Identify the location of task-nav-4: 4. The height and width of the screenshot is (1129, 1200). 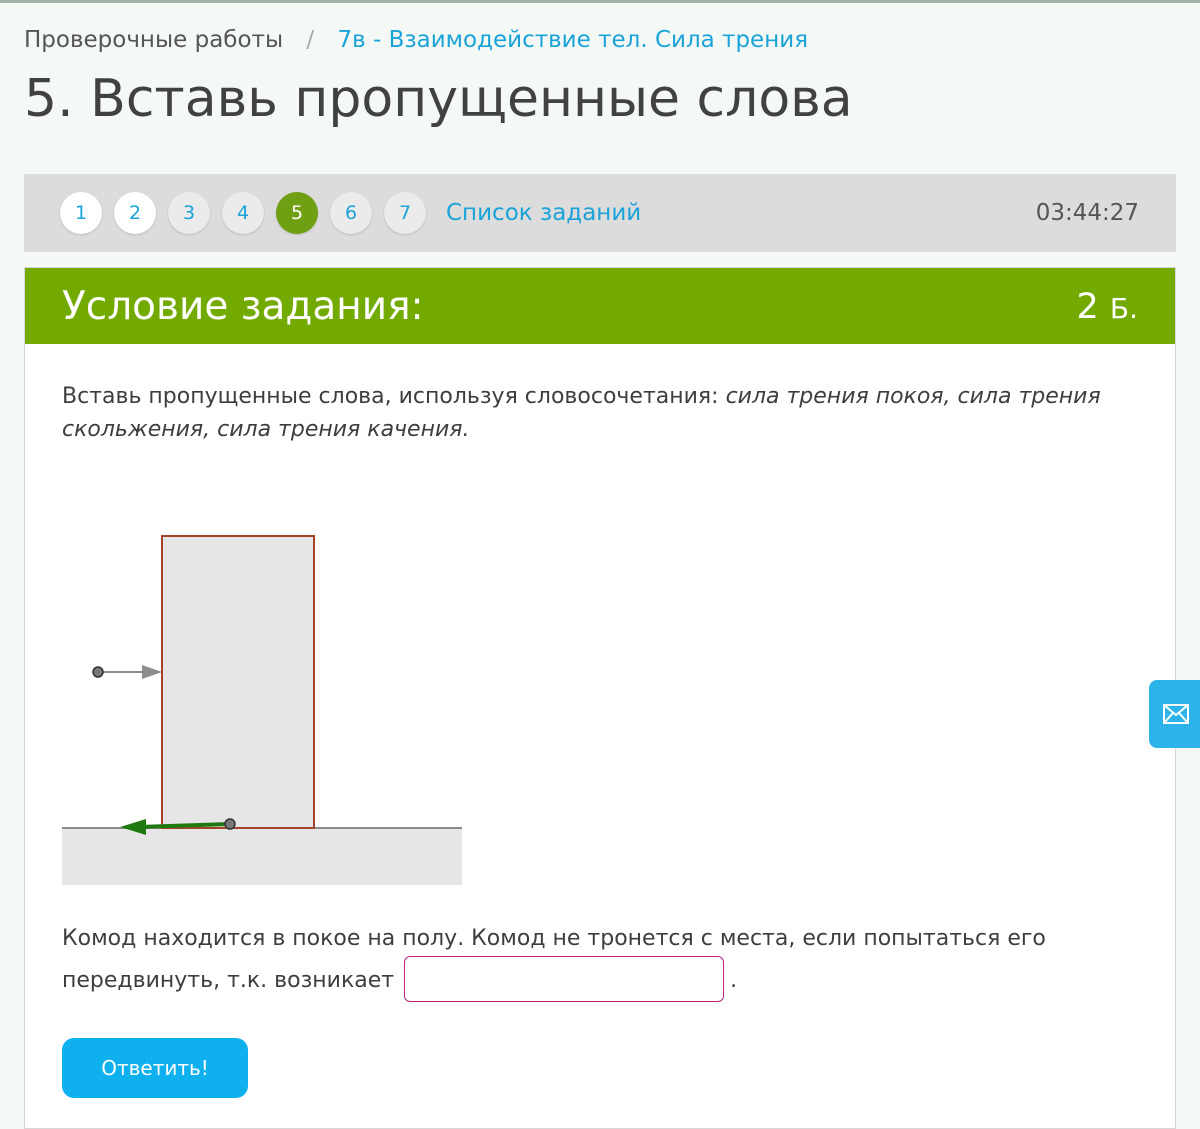
(243, 213).